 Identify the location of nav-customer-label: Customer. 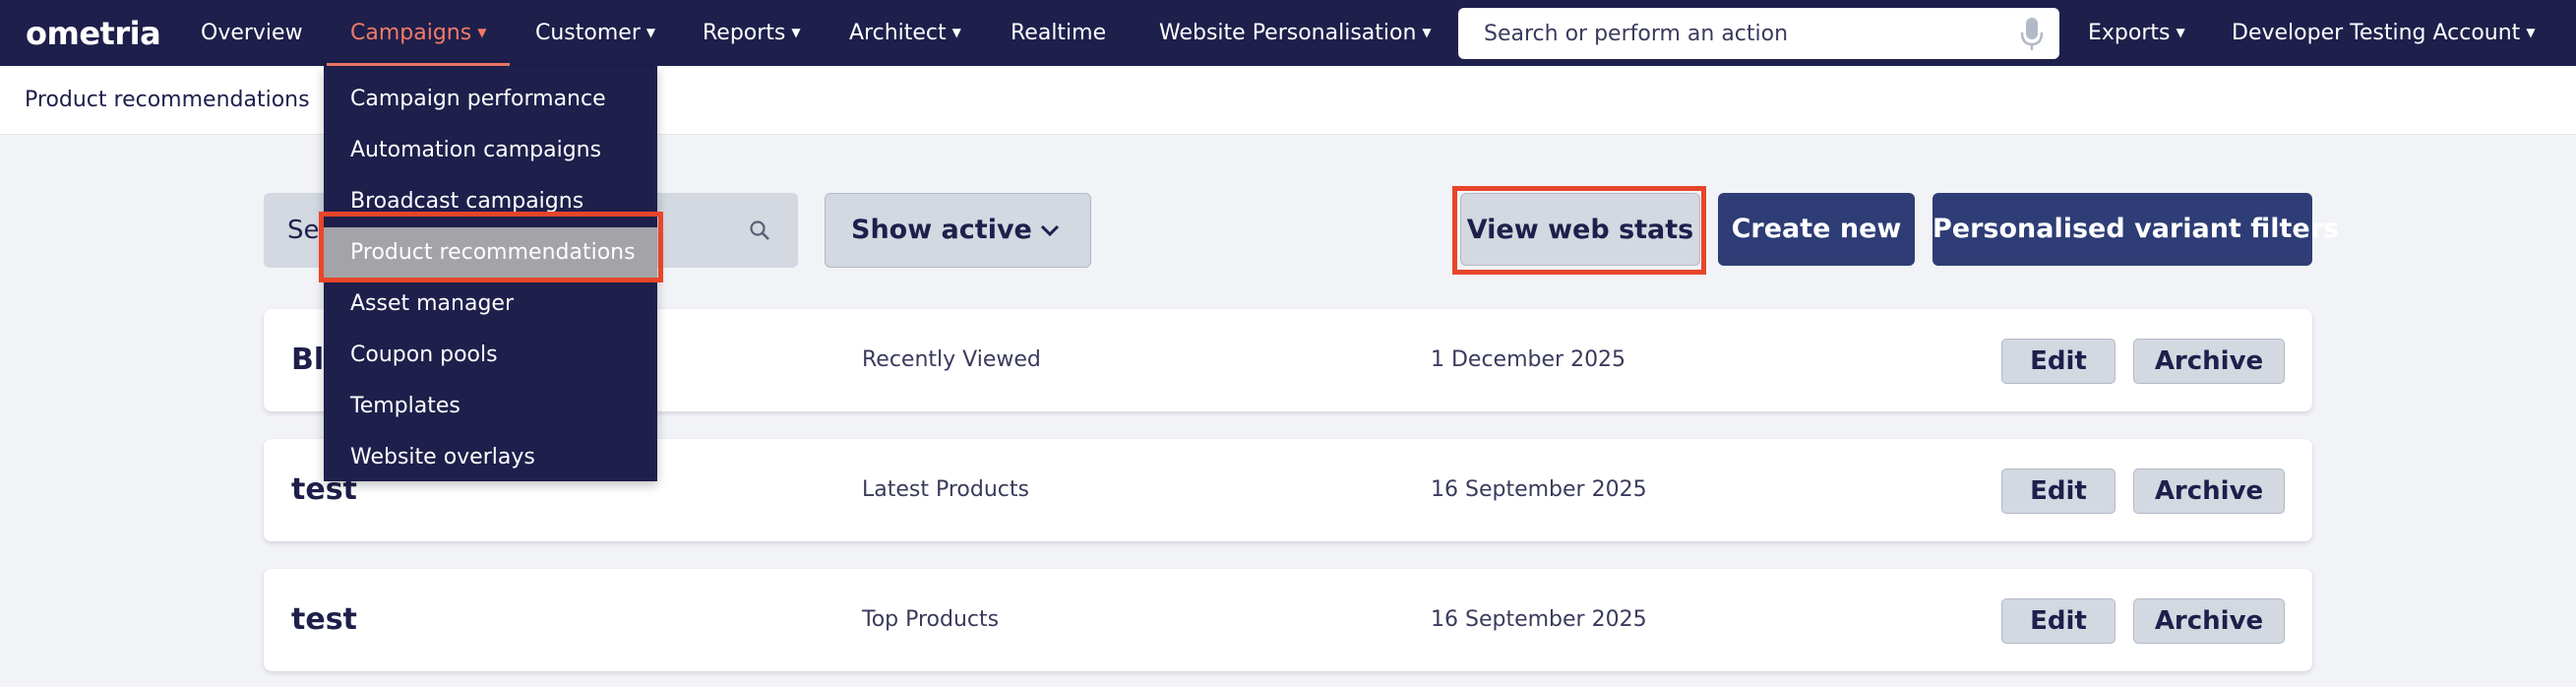
(588, 33).